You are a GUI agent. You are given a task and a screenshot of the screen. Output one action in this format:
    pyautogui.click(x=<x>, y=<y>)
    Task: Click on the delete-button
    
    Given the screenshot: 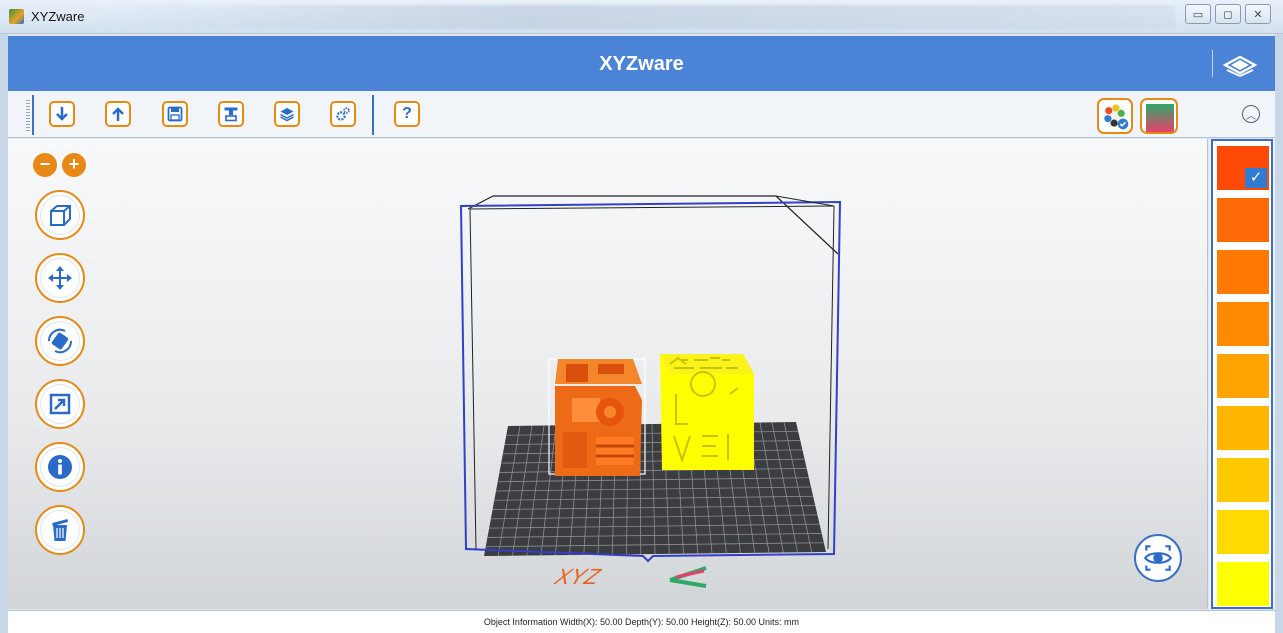 What is the action you would take?
    pyautogui.click(x=60, y=530)
    